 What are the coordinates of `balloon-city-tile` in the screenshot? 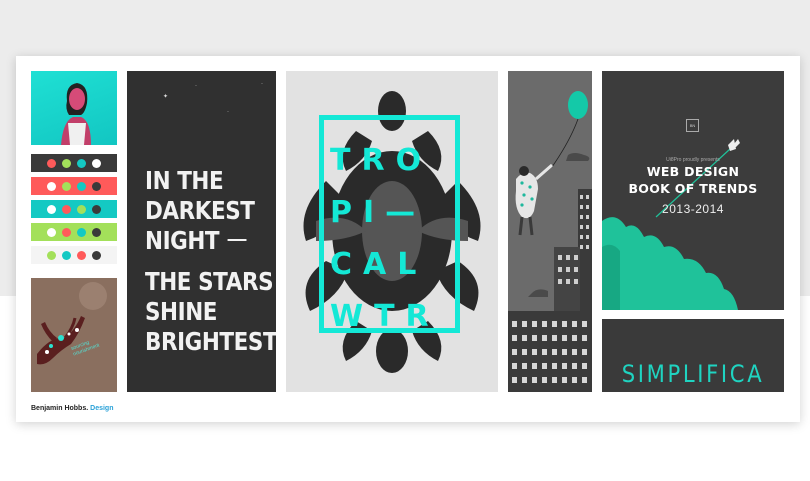 It's located at (550, 231).